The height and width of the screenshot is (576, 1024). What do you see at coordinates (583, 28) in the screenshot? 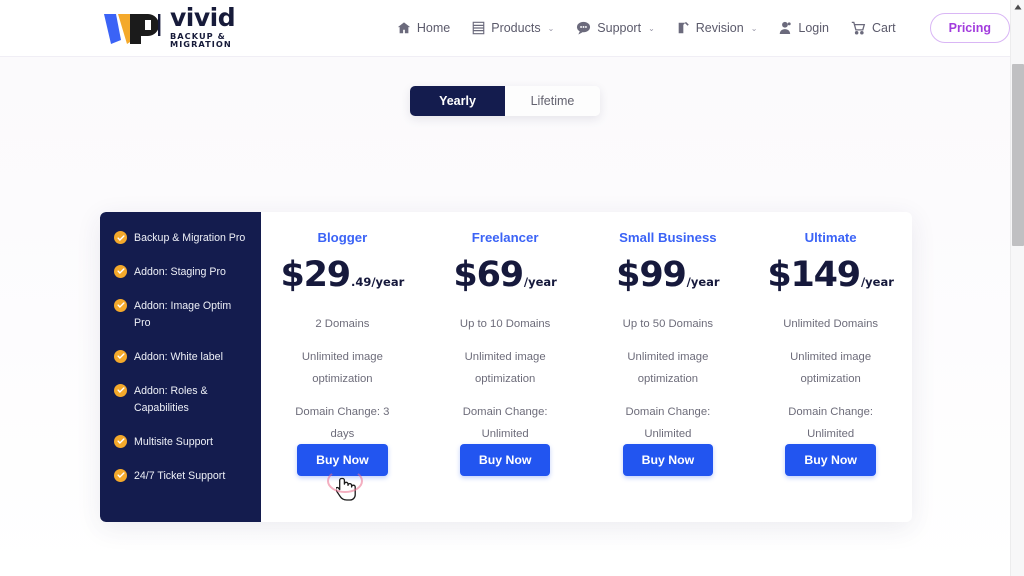
I see `chat-icon` at bounding box center [583, 28].